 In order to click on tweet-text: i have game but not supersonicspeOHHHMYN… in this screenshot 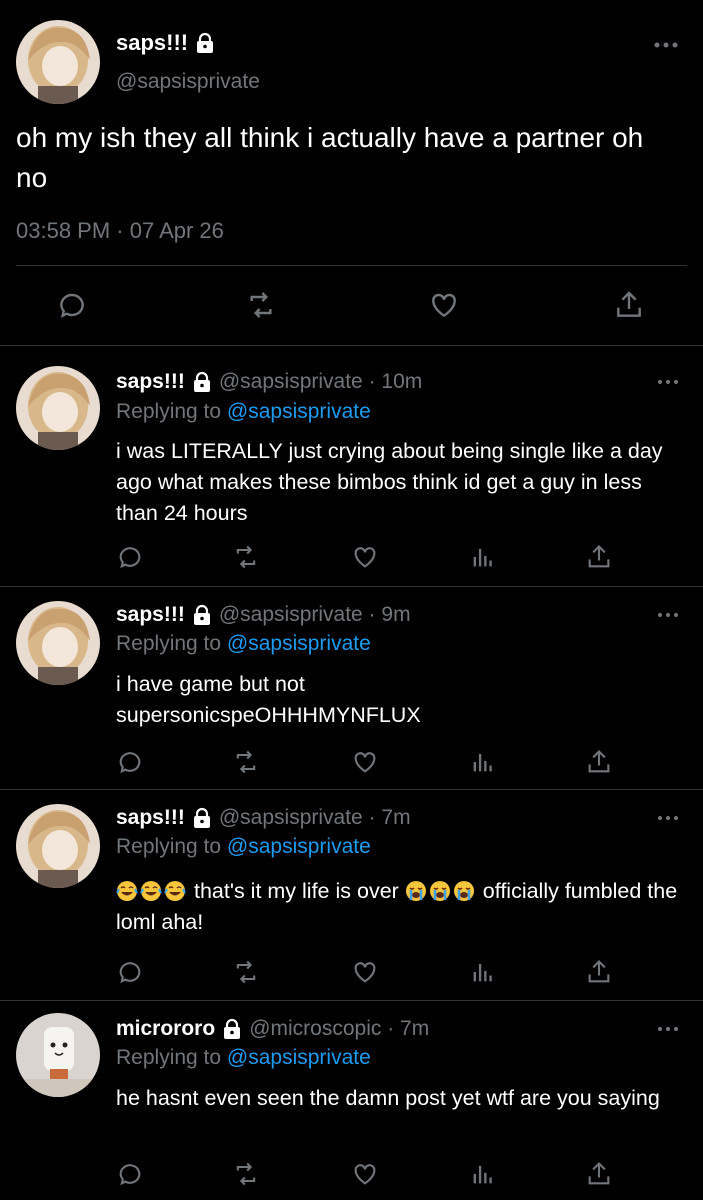, I will do `click(268, 699)`.